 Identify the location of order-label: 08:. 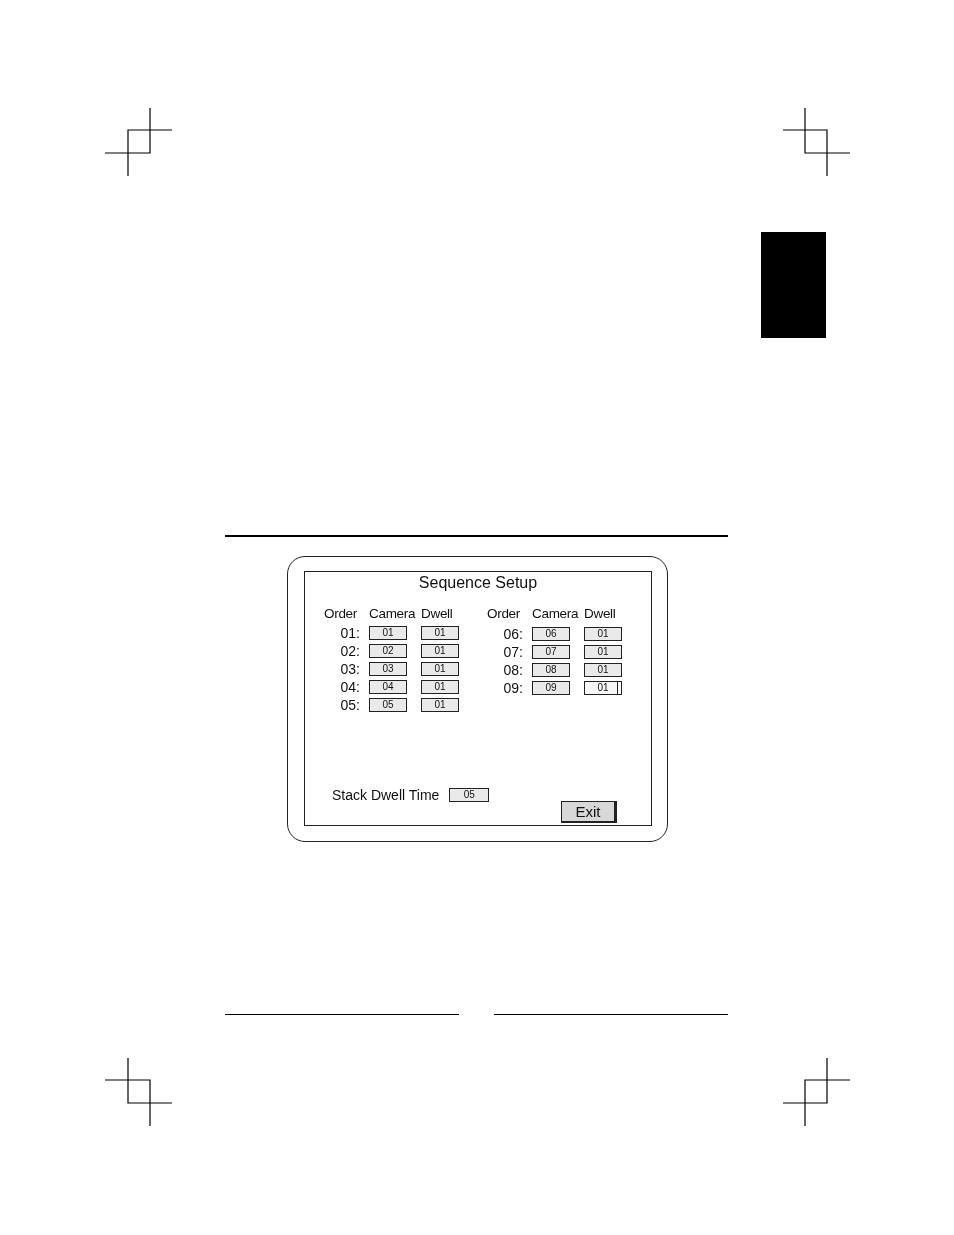
(513, 670).